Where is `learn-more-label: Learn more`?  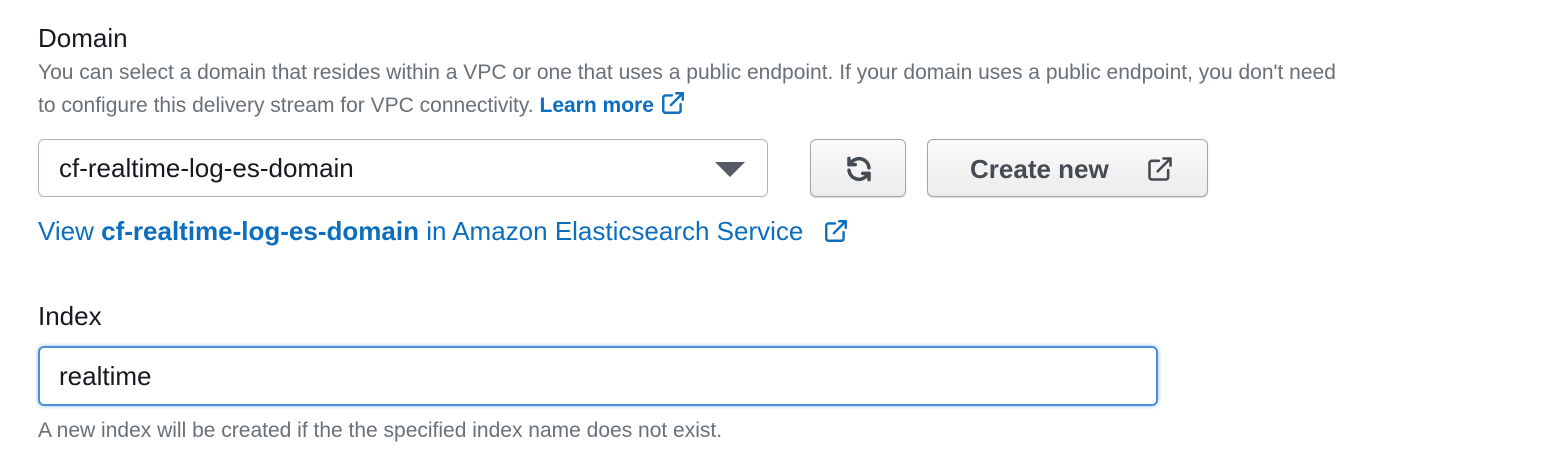
learn-more-label: Learn more is located at coordinates (596, 105).